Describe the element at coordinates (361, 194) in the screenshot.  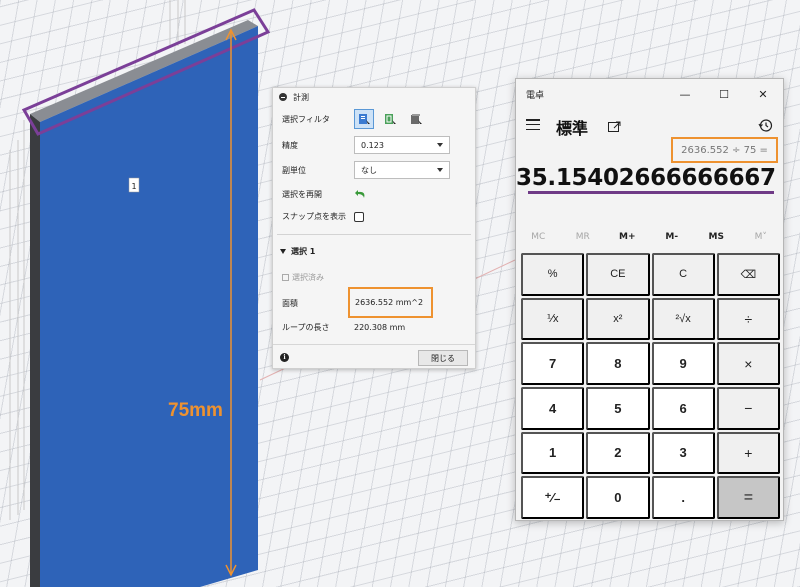
I see `restart-arrow-icon` at that location.